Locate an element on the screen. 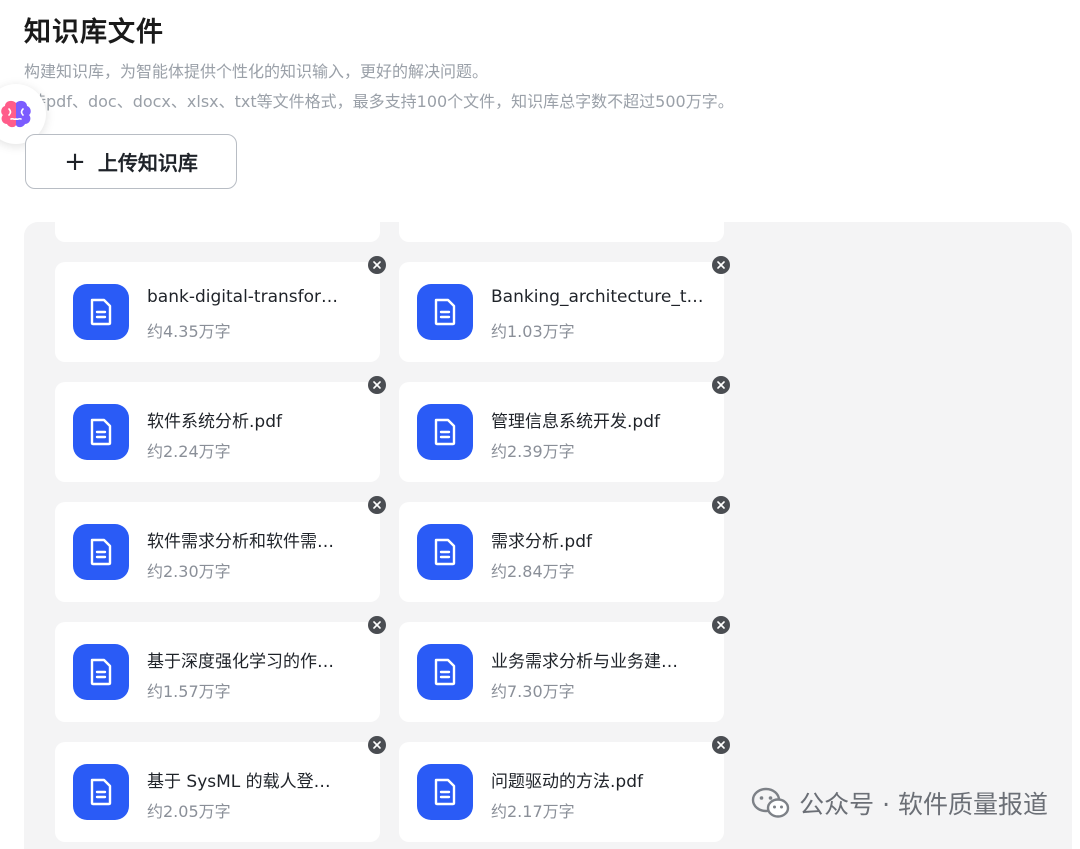  file-card: 需求分析.pdf 约2.84万字 is located at coordinates (561, 552).